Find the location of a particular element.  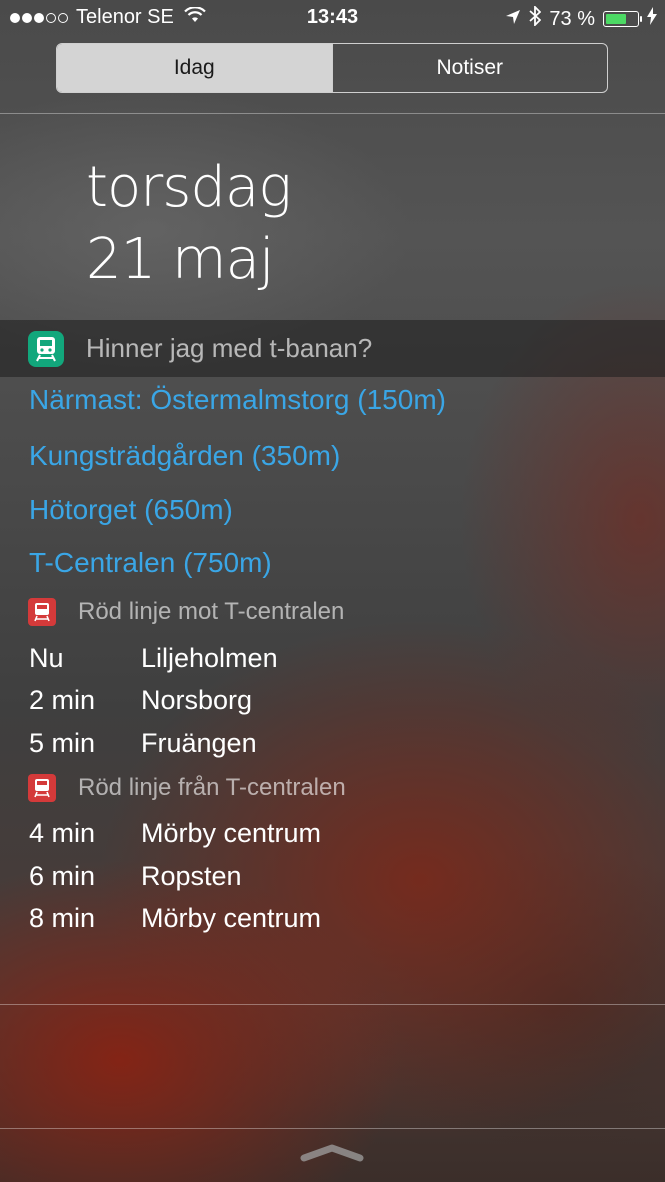

line-header: Röd linje från T-centralen is located at coordinates (187, 788).